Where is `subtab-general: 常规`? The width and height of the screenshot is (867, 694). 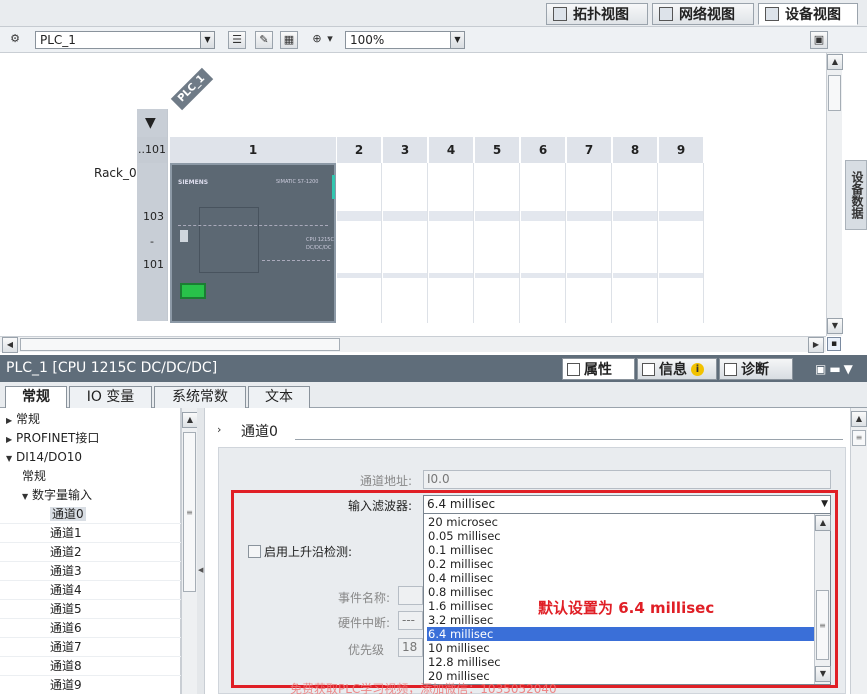
subtab-general: 常规 is located at coordinates (36, 397).